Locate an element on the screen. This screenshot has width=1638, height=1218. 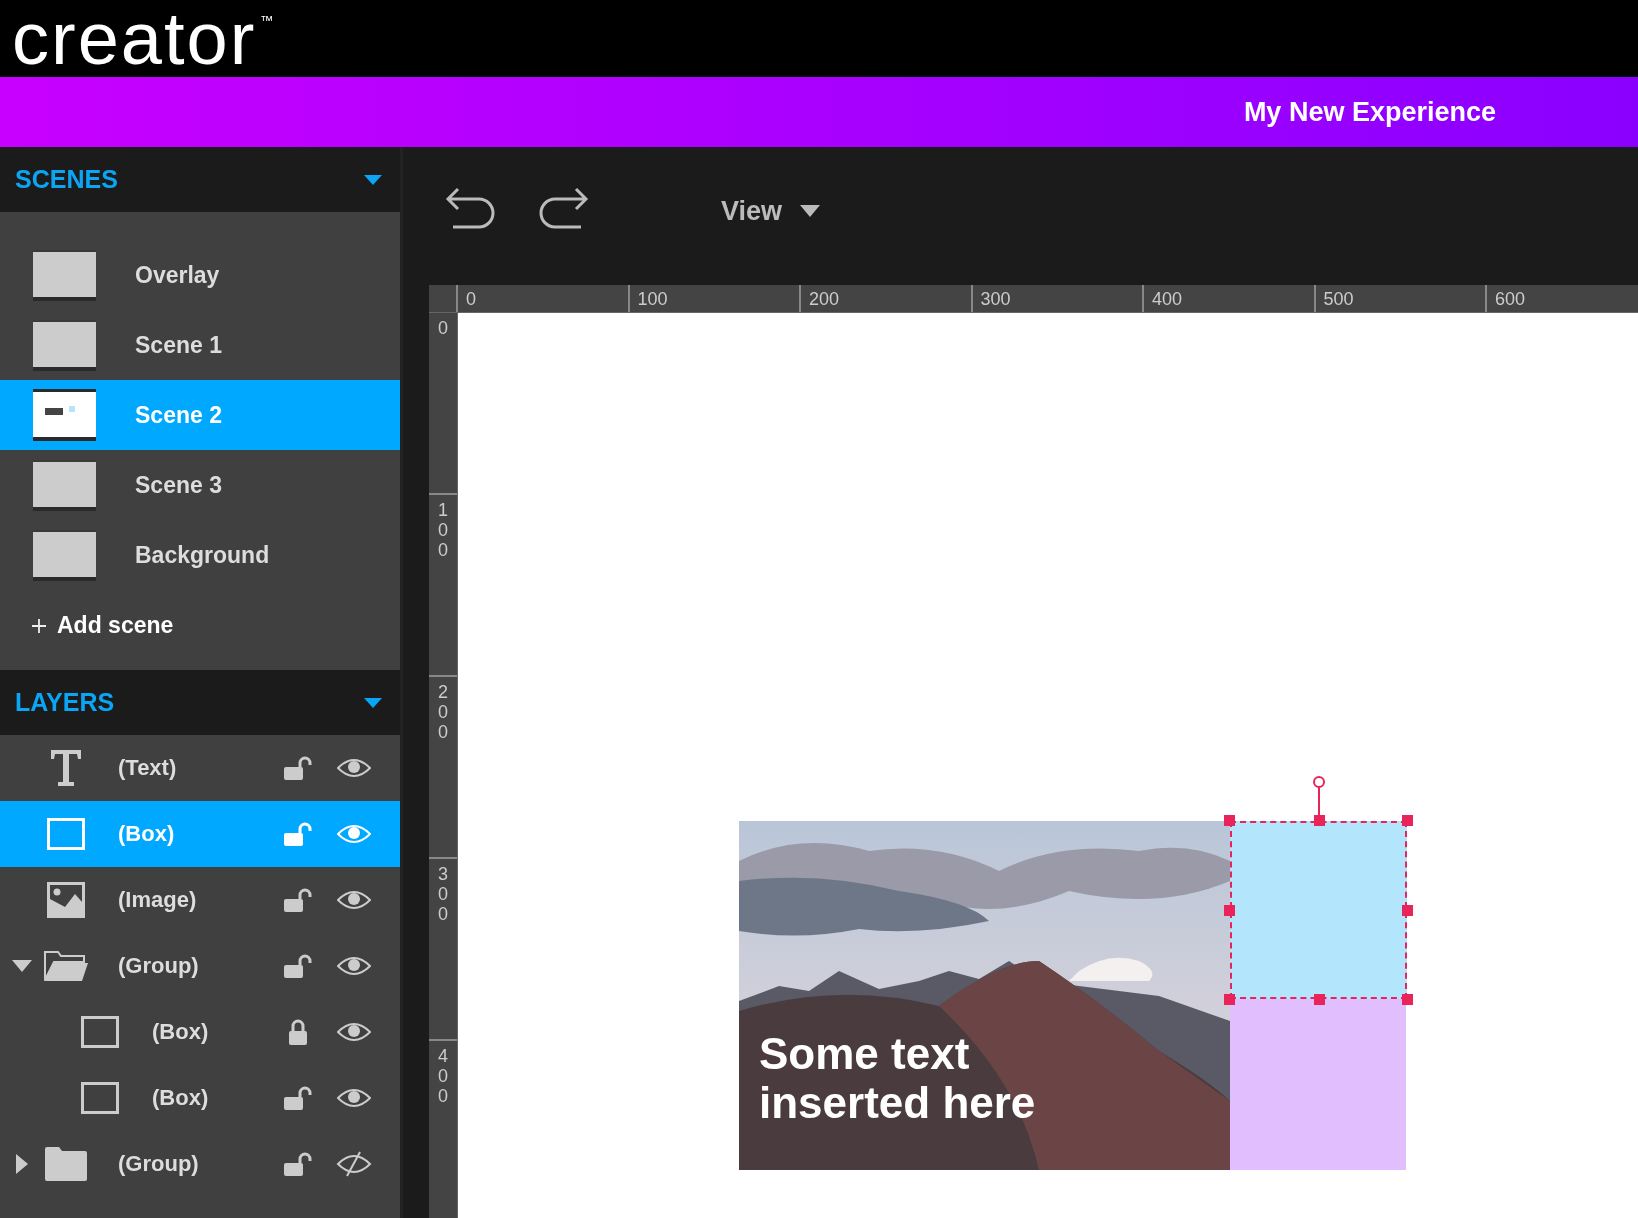
layer-item: (Image) is located at coordinates (200, 900).